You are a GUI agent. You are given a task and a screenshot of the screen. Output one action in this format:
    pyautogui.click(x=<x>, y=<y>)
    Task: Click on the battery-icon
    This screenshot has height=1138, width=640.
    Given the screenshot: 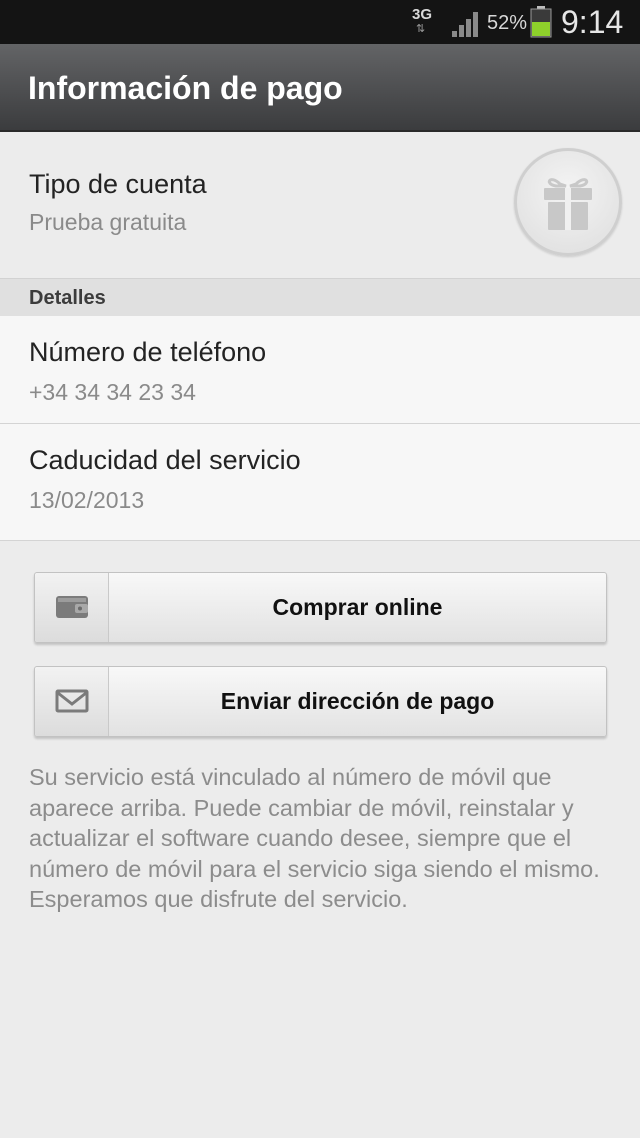 What is the action you would take?
    pyautogui.click(x=541, y=24)
    